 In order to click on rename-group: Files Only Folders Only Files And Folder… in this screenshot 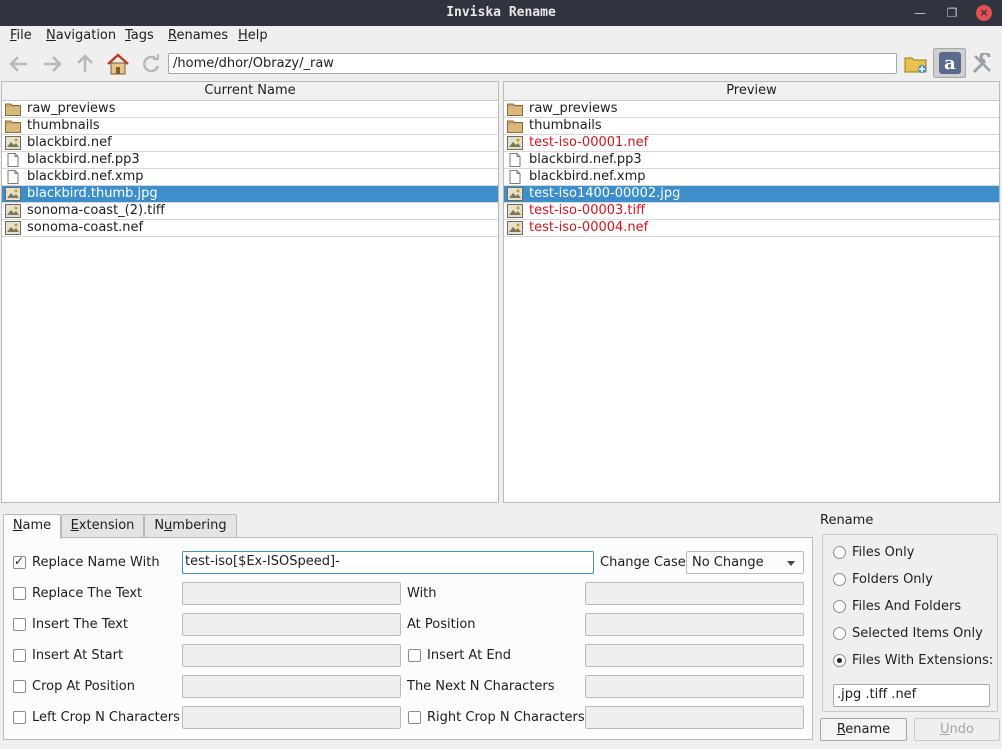, I will do `click(910, 623)`.